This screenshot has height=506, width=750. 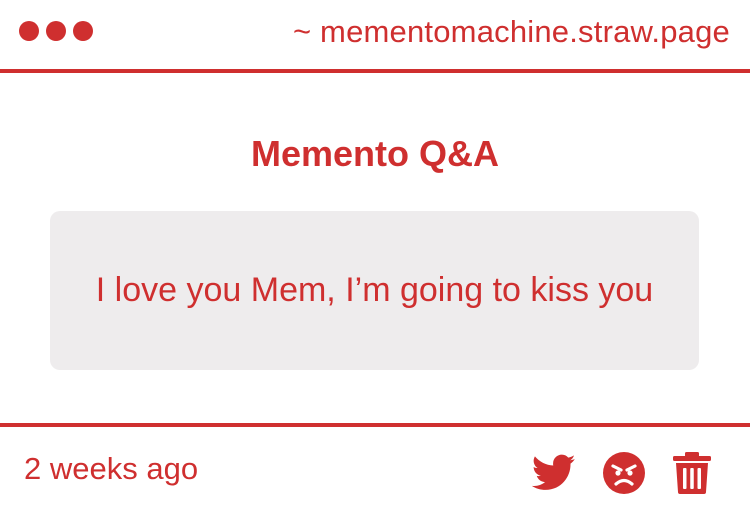 What do you see at coordinates (554, 473) in the screenshot?
I see `twitter-icon` at bounding box center [554, 473].